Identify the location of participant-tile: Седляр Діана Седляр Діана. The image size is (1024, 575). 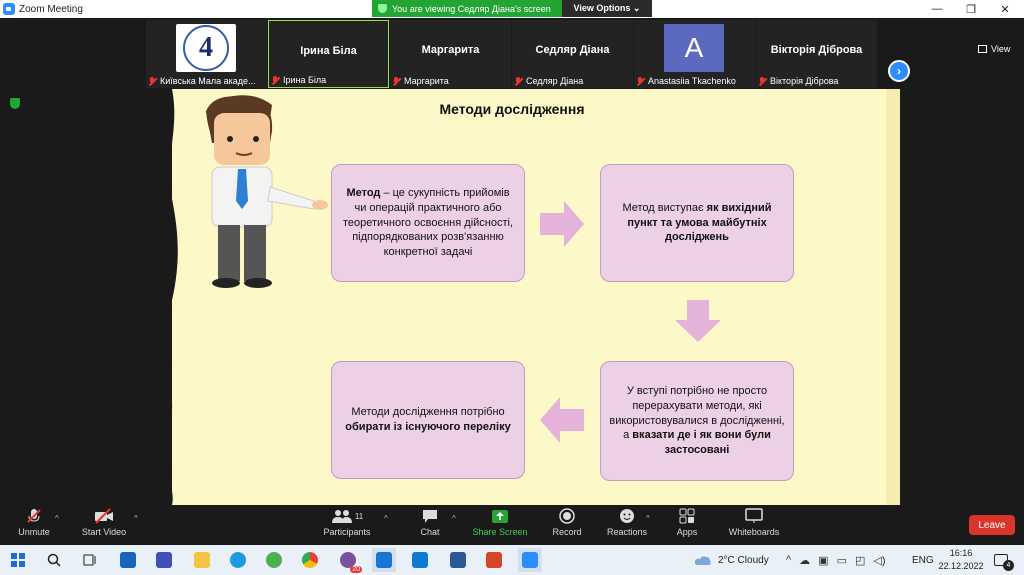
(572, 54).